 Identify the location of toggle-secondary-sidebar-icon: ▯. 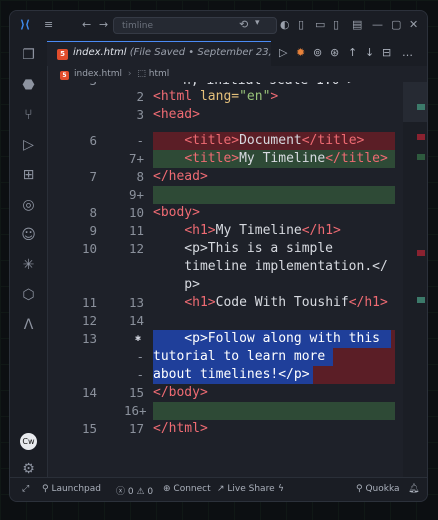
(336, 24).